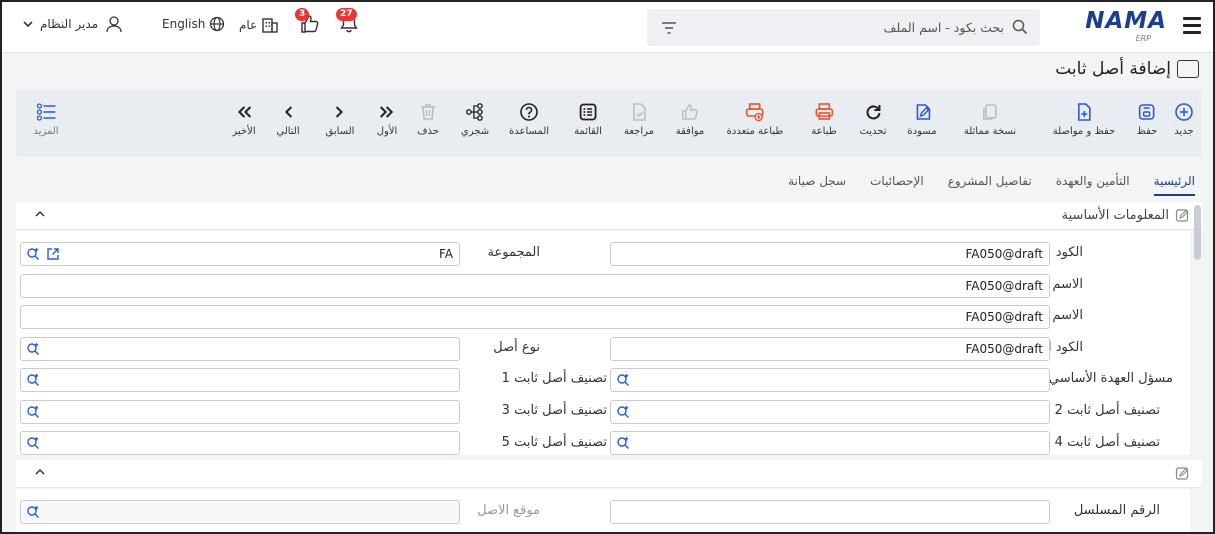  I want to click on refresh-button: تحديث, so click(873, 119).